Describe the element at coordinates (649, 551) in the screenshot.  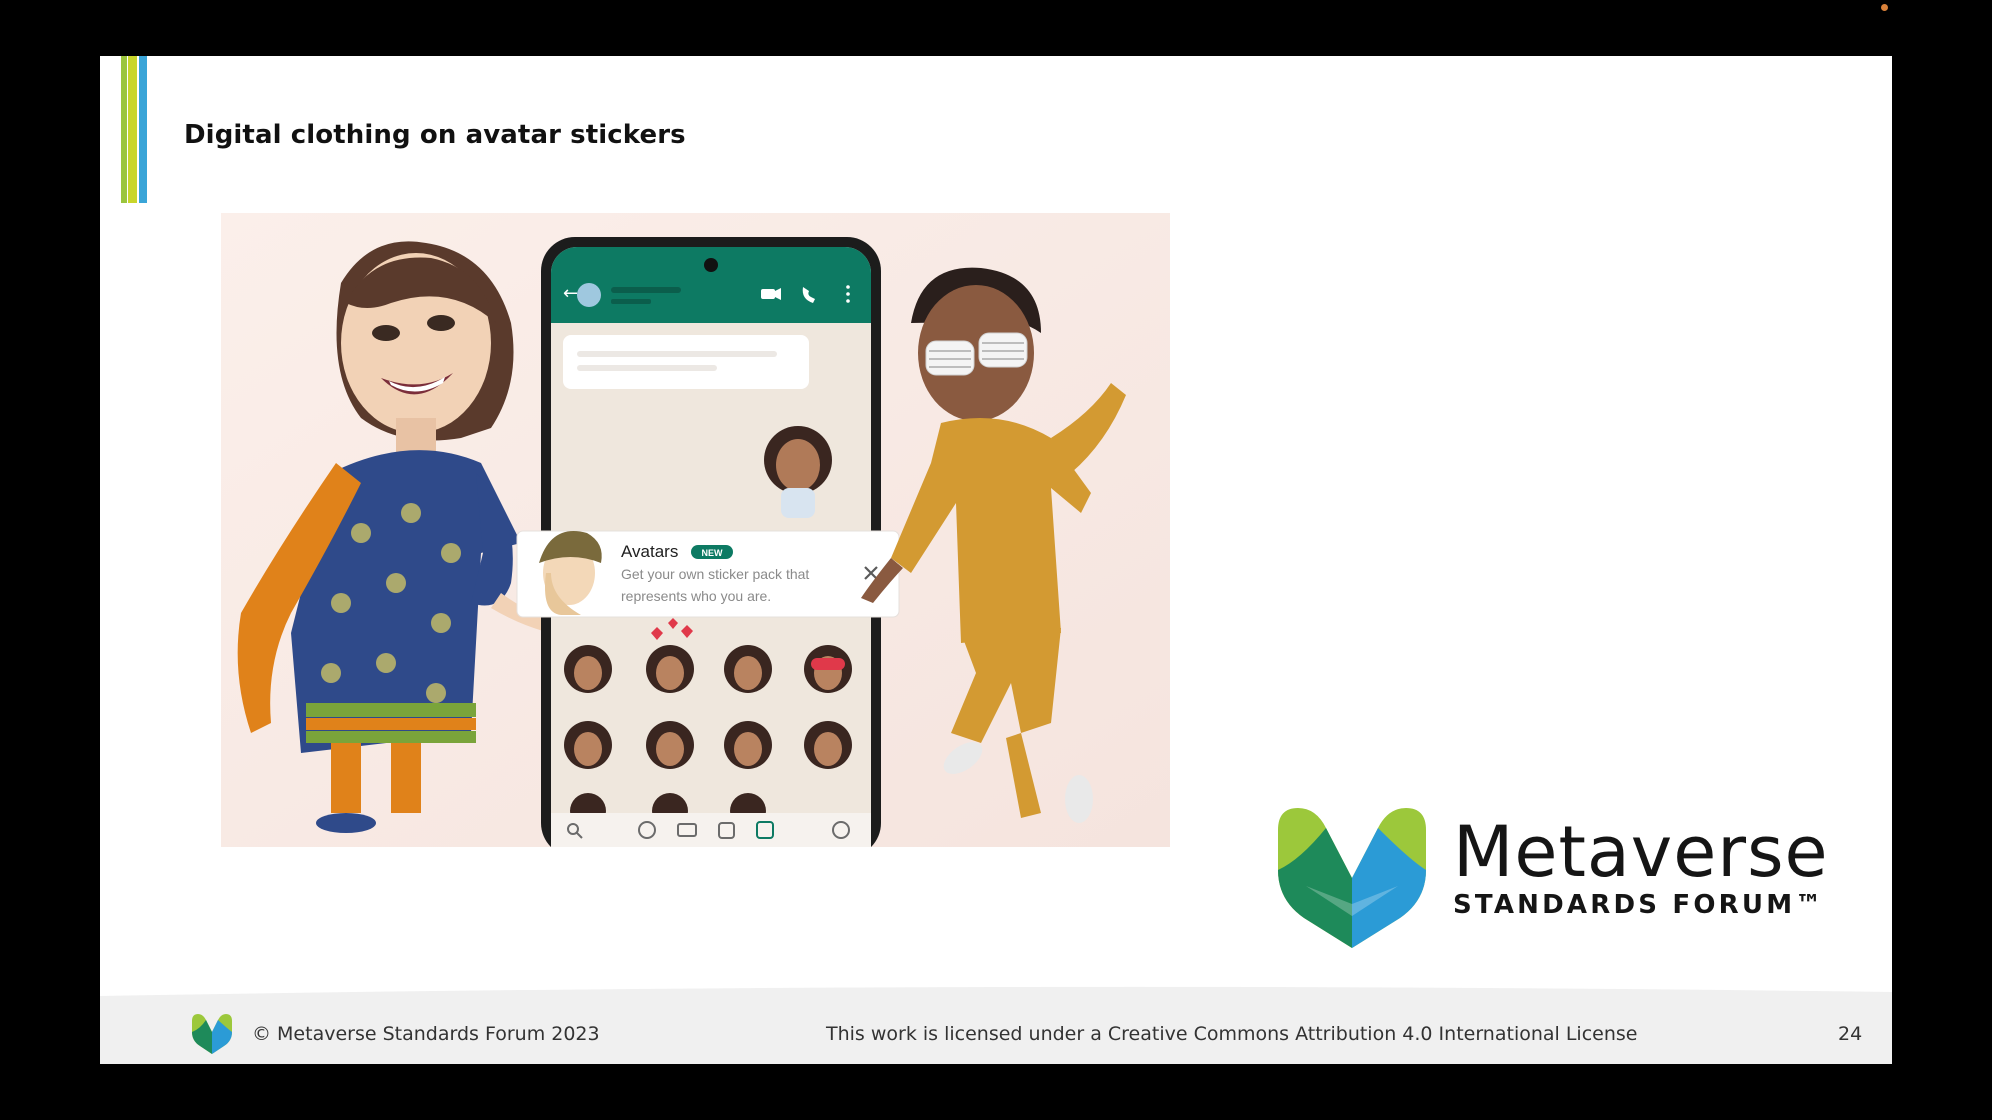
I see `popup-title: Avatars` at that location.